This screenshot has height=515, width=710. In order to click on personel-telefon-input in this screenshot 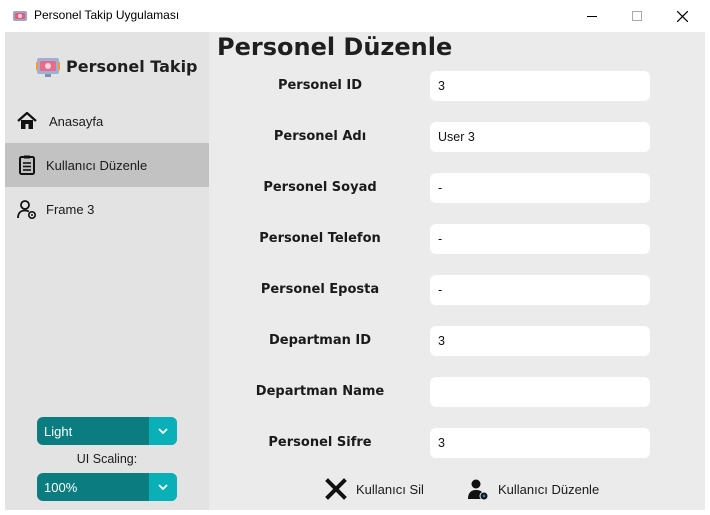, I will do `click(540, 239)`.